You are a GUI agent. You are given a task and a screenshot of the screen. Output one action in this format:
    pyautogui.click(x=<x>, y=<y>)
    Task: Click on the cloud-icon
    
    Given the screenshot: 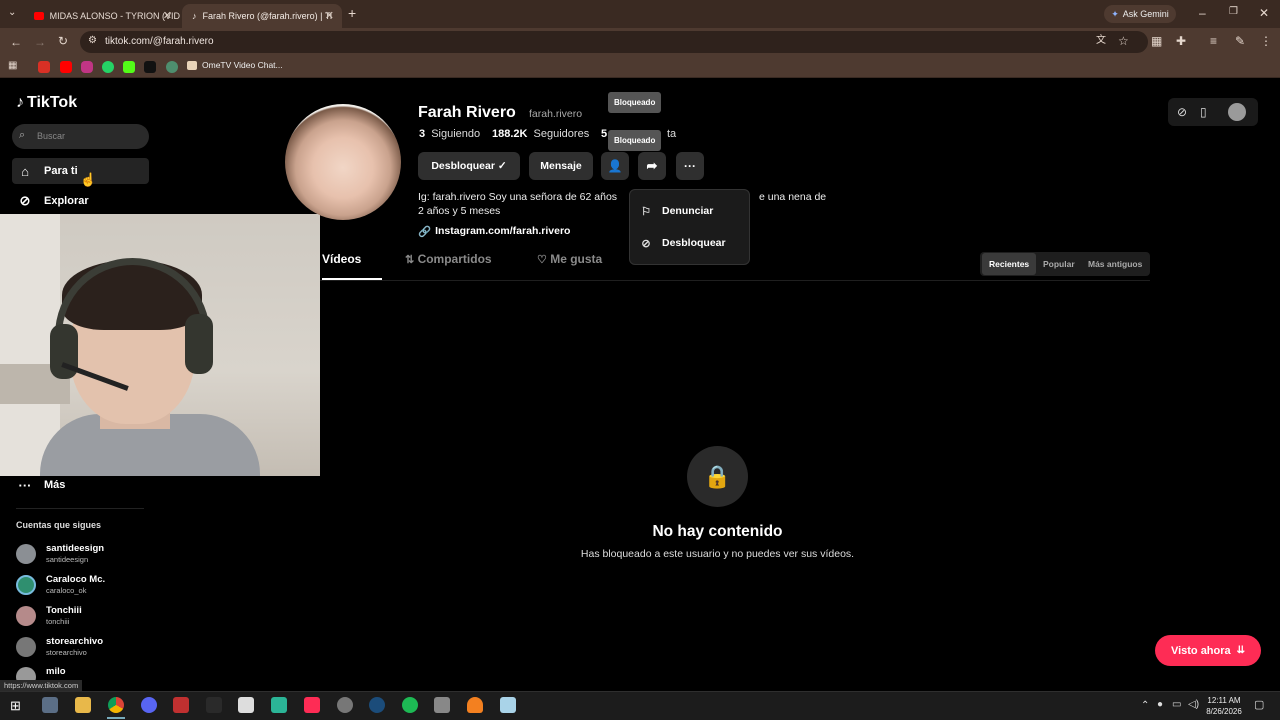 What is the action you would take?
    pyautogui.click(x=475, y=705)
    